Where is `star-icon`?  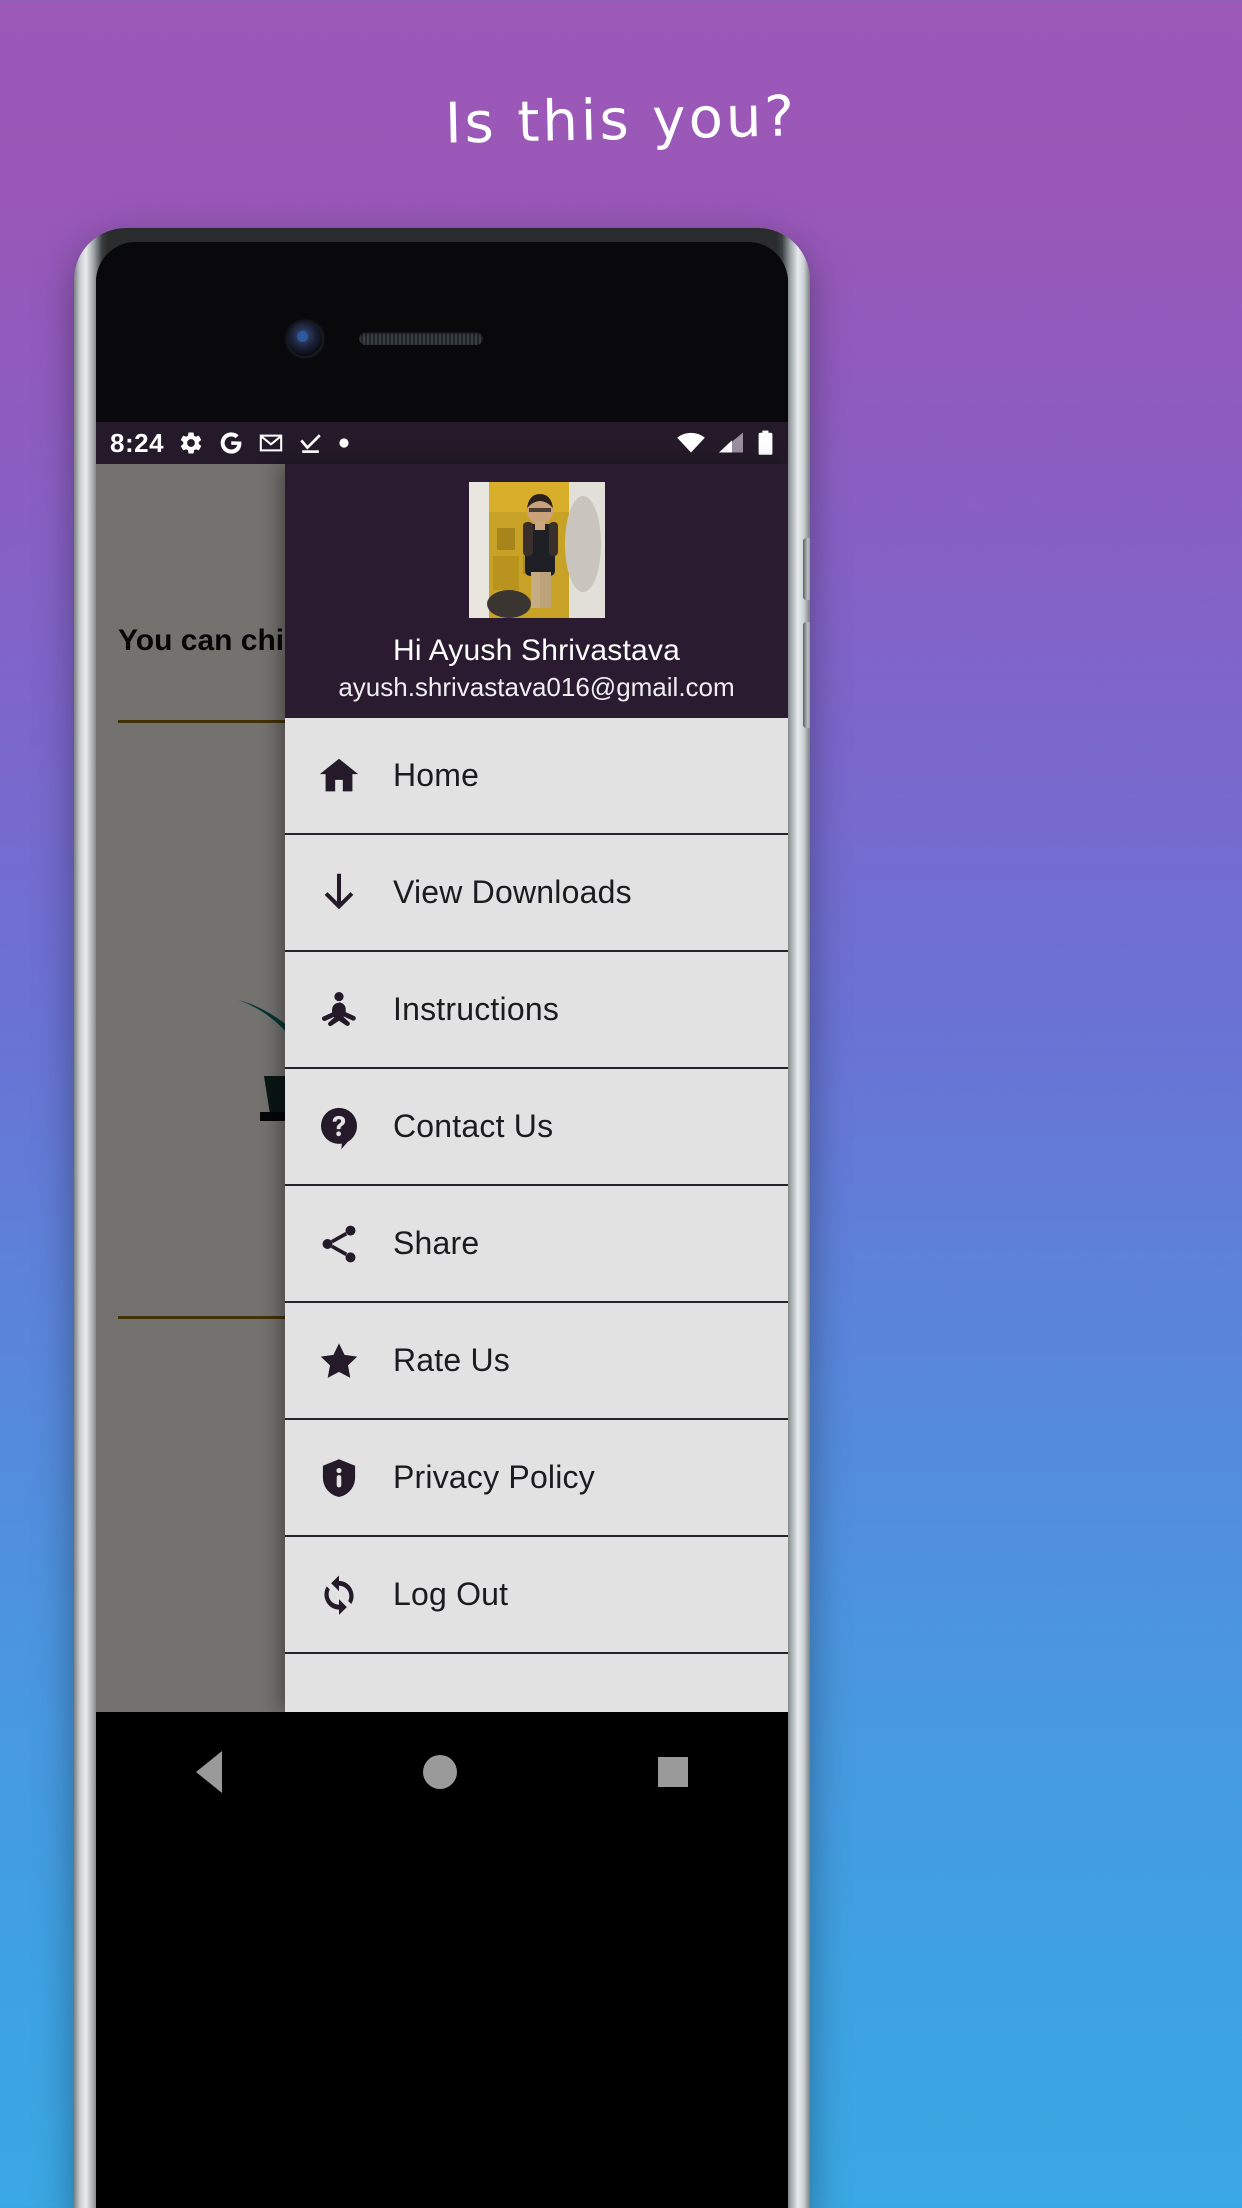 star-icon is located at coordinates (339, 1361).